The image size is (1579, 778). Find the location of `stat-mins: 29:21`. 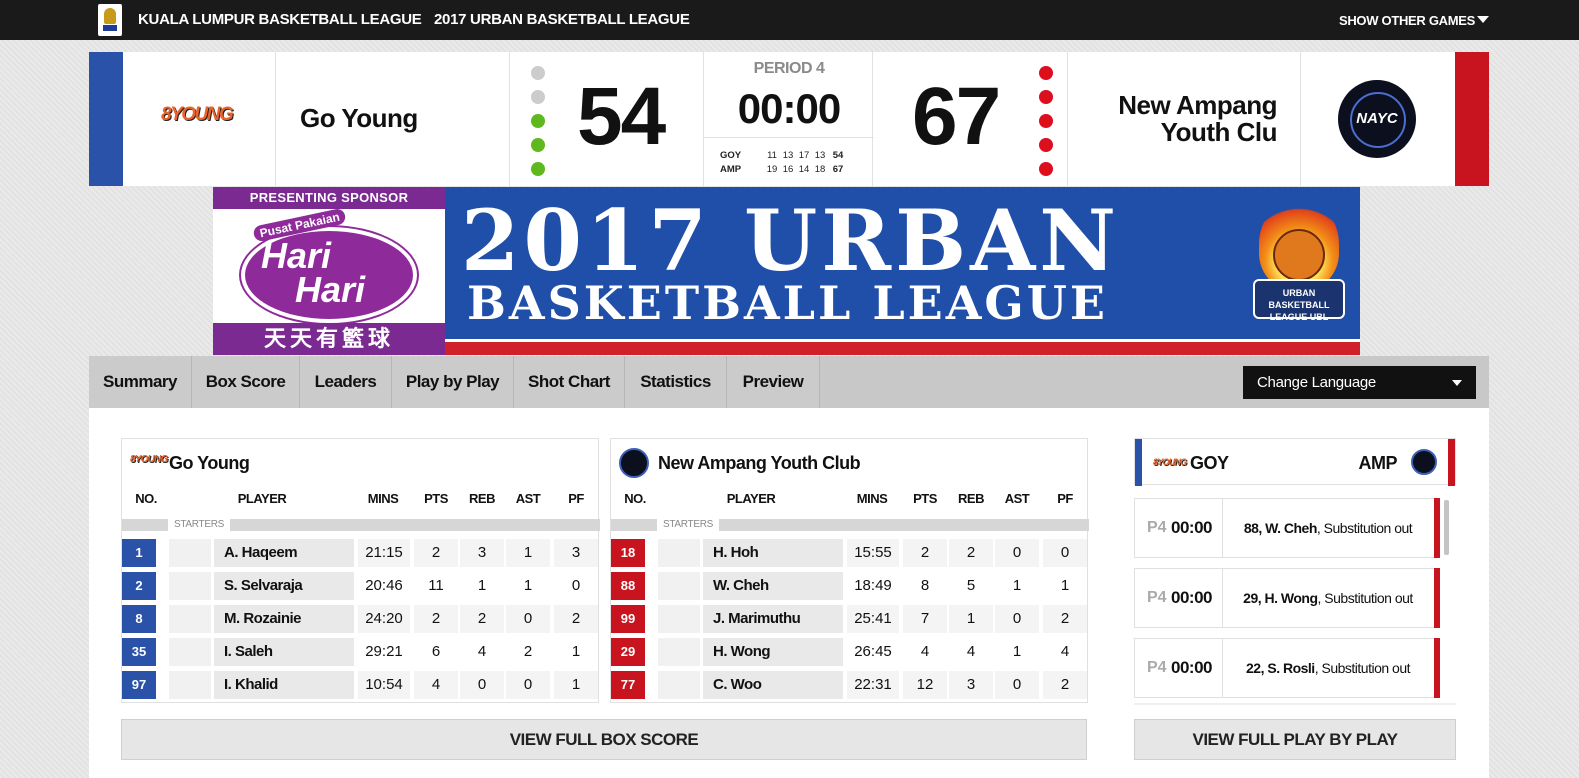

stat-mins: 29:21 is located at coordinates (384, 651).